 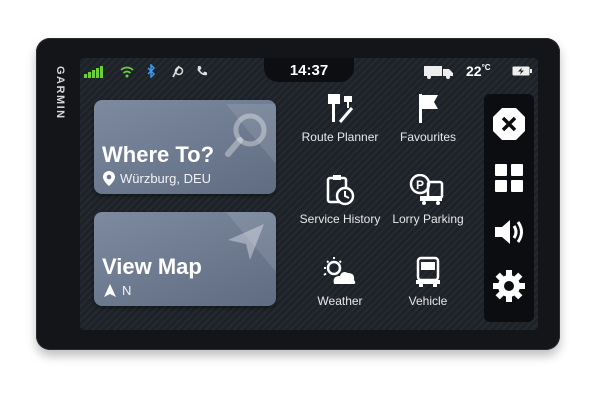 What do you see at coordinates (127, 72) in the screenshot?
I see `wifi-icon` at bounding box center [127, 72].